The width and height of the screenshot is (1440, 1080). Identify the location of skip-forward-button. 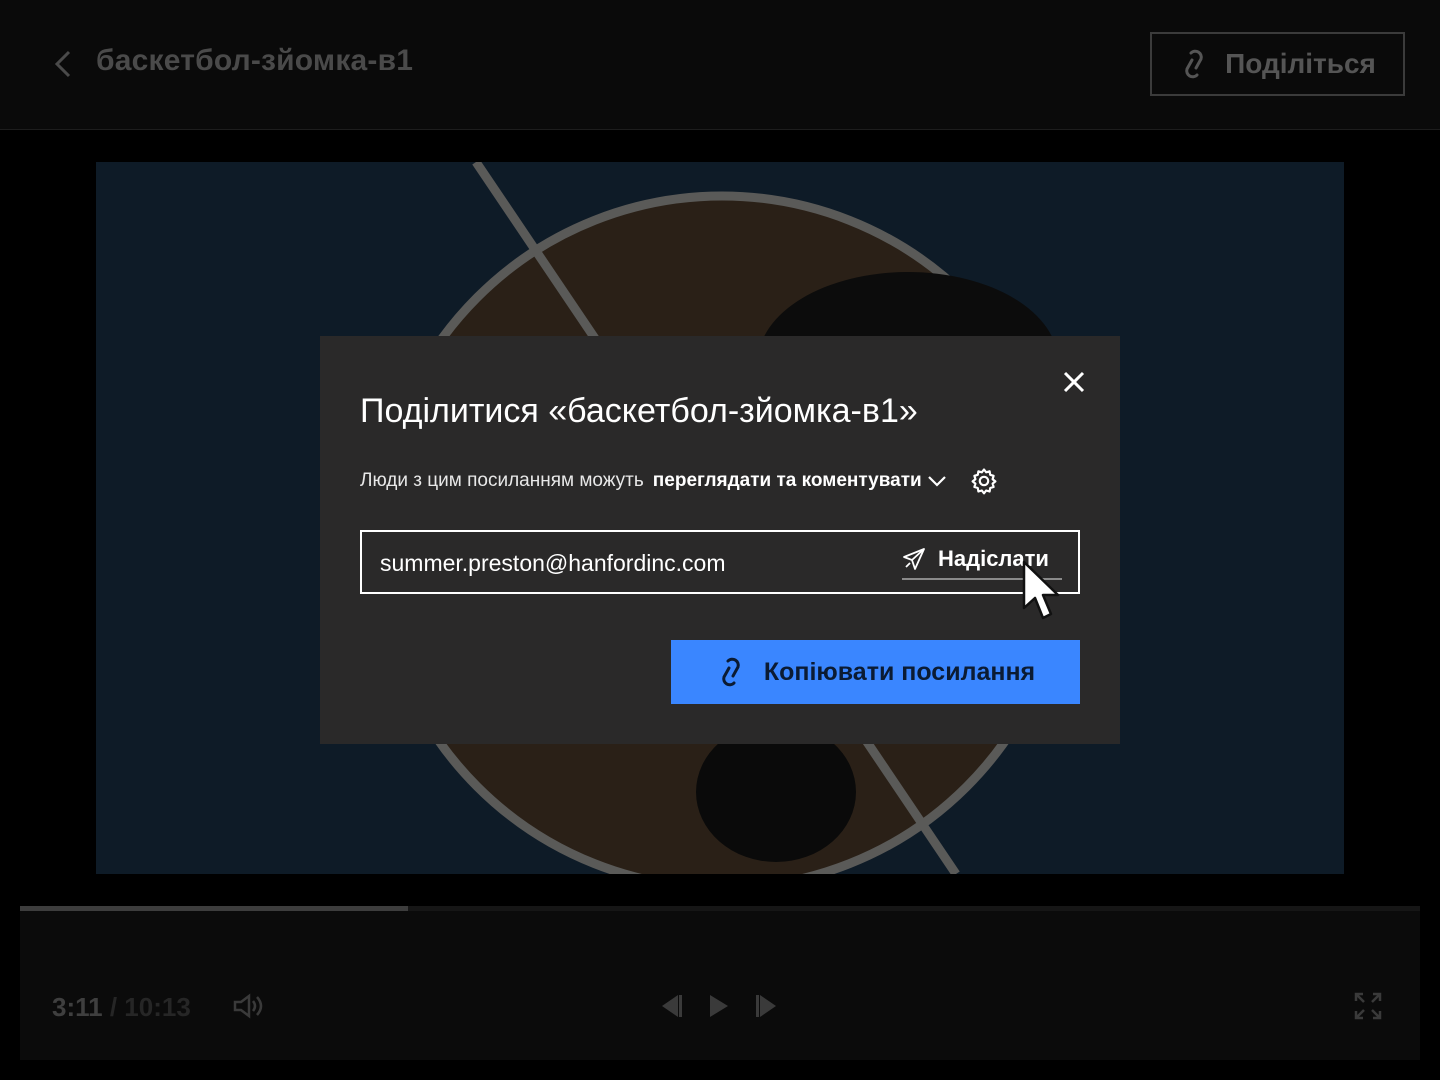
(767, 1006).